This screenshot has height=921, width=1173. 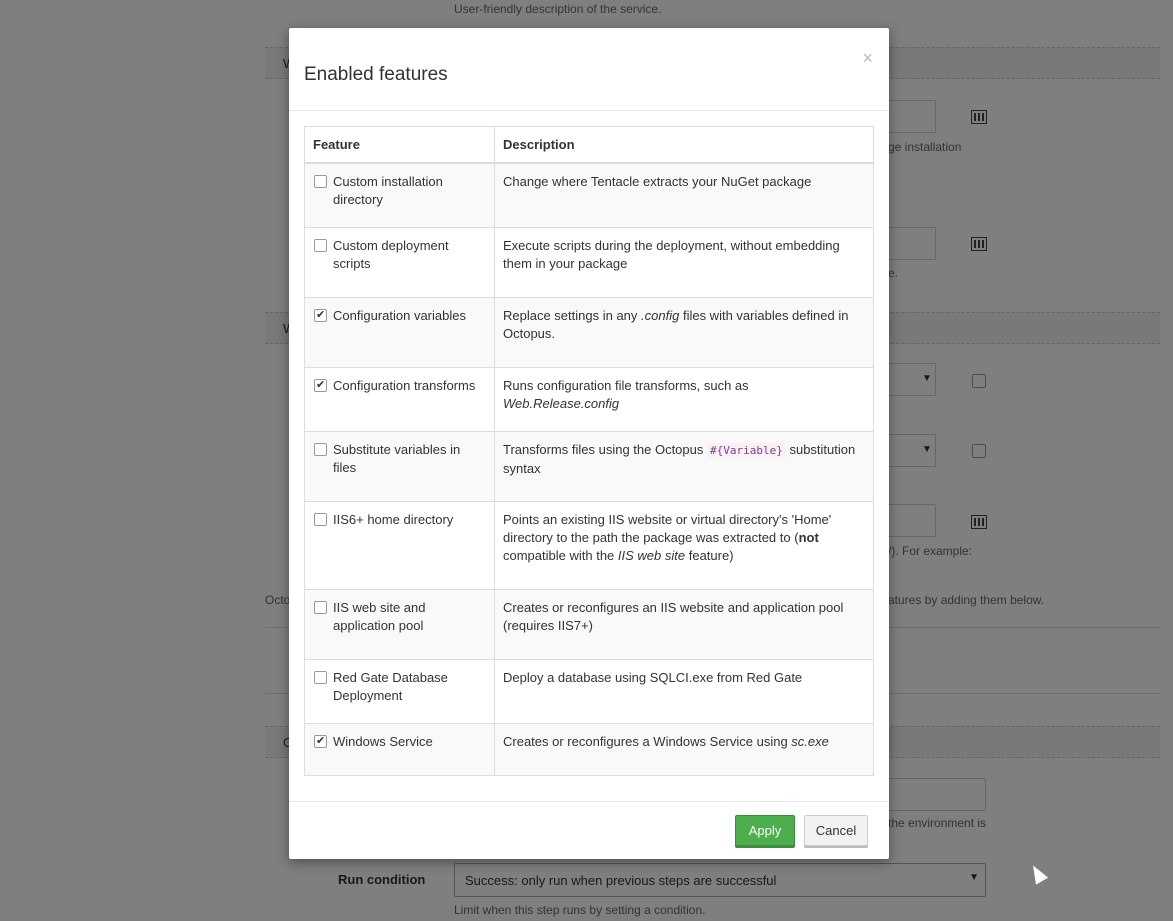 What do you see at coordinates (589, 69) in the screenshot?
I see `modal-header: Enabled features ×` at bounding box center [589, 69].